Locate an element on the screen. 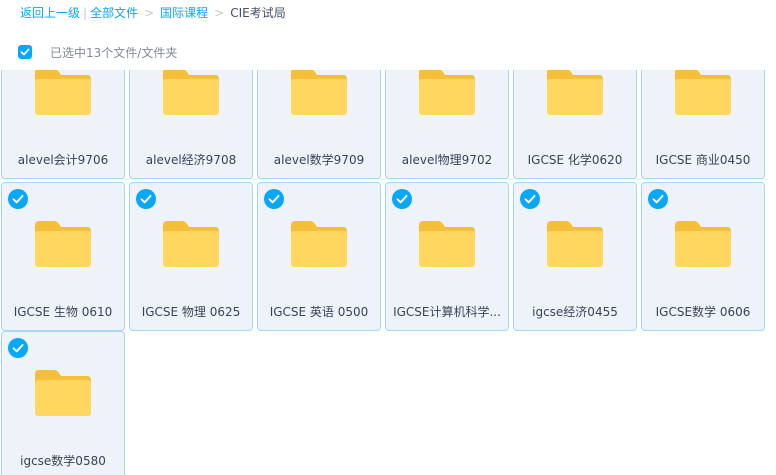 The image size is (776, 475). folder-name: IGCSE 生物 0610 is located at coordinates (63, 312).